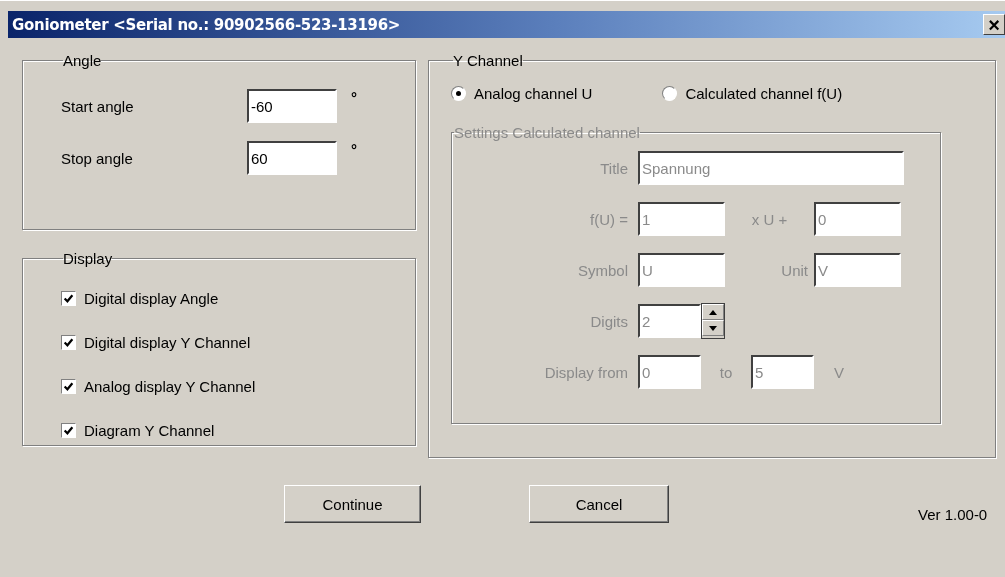  What do you see at coordinates (794, 270) in the screenshot?
I see `field-label: Unit` at bounding box center [794, 270].